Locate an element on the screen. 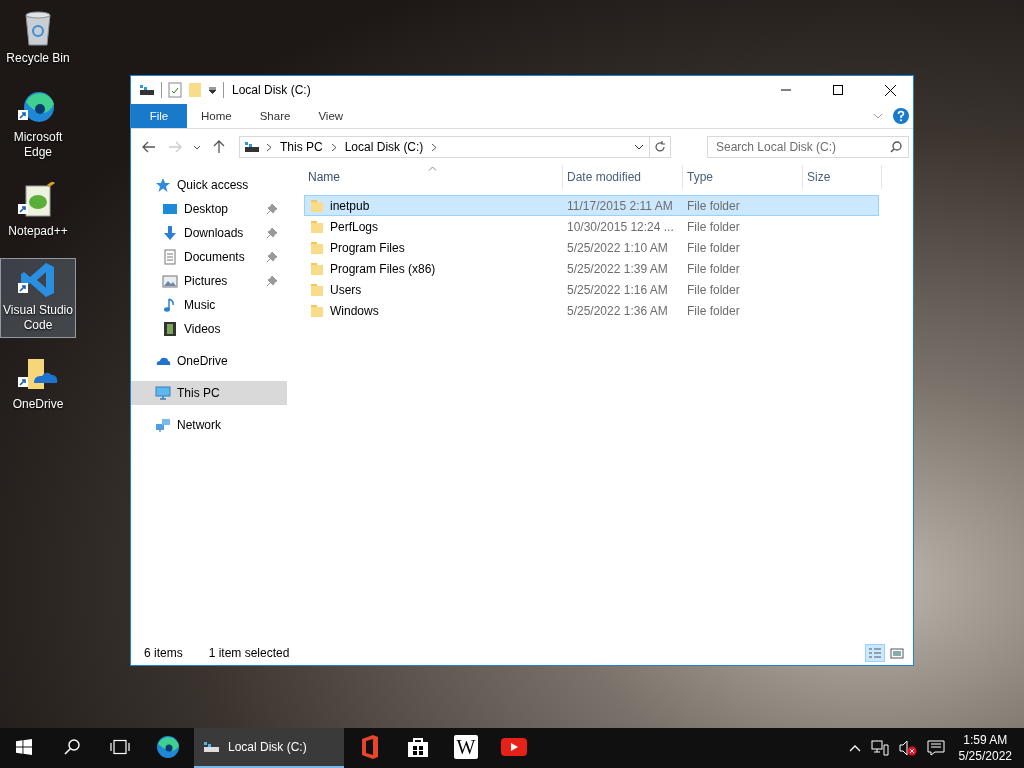 The image size is (1024, 768). ribbon-tab: View is located at coordinates (331, 116).